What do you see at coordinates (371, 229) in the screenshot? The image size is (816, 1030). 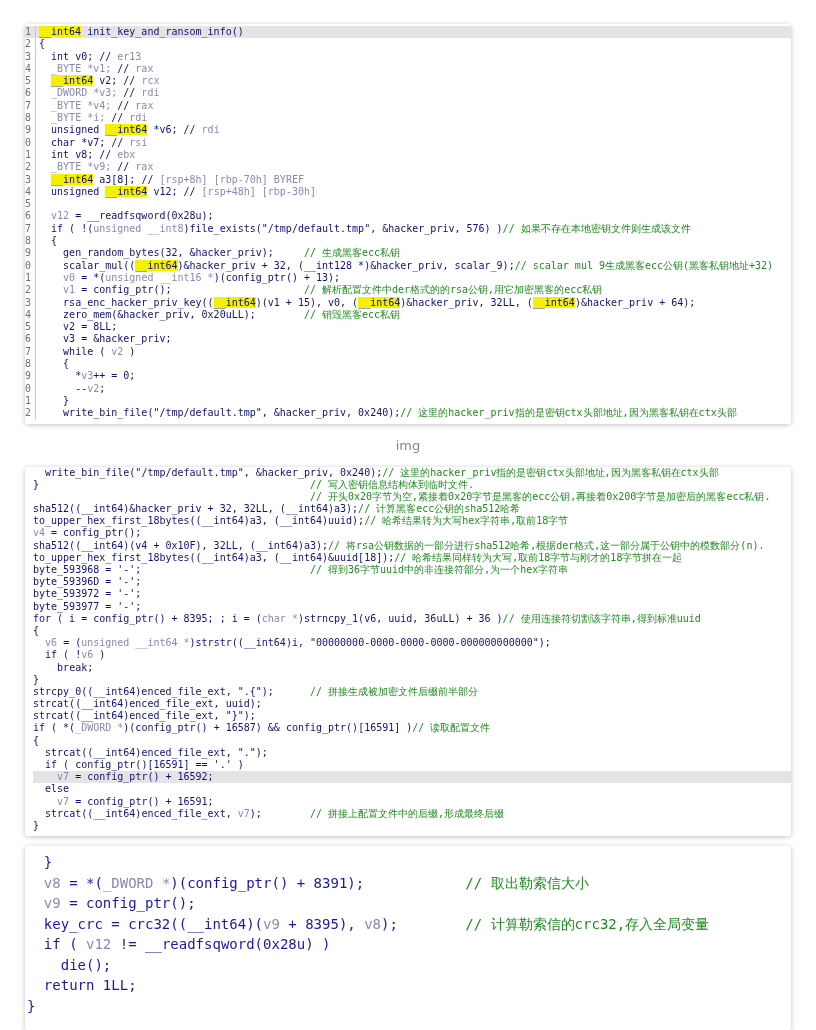 I see `code-line: if ( !(unsigned __int8)file_exists("/tmp/default.tmp", &hacker_priv, 576) )// 如果不存在本地密钥文件则生成该文件` at bounding box center [371, 229].